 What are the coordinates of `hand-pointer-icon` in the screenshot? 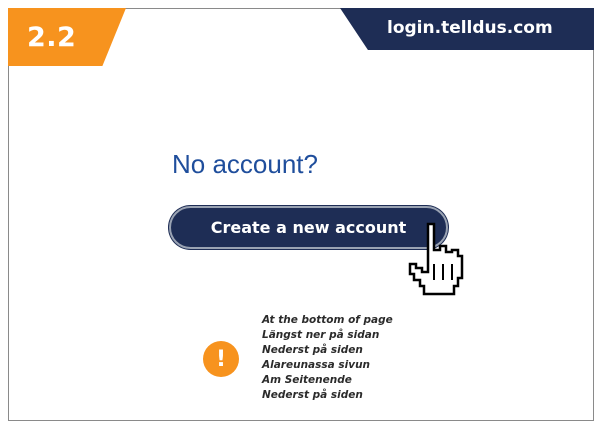 It's located at (436, 259).